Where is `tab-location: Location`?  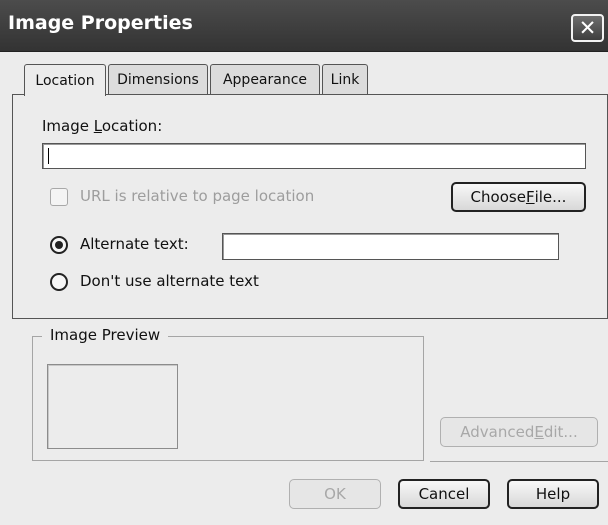
tab-location: Location is located at coordinates (65, 80).